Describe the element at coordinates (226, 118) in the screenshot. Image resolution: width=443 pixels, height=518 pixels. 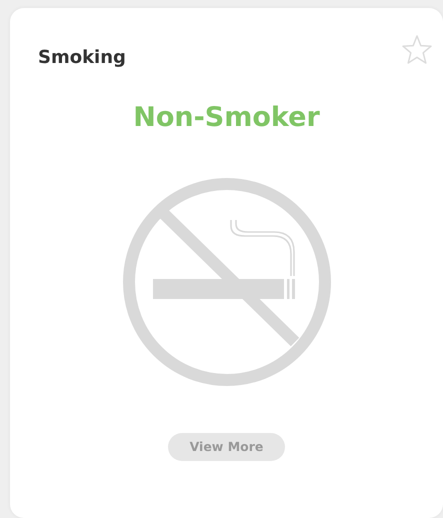
I see `status-text: Non-Smoker` at that location.